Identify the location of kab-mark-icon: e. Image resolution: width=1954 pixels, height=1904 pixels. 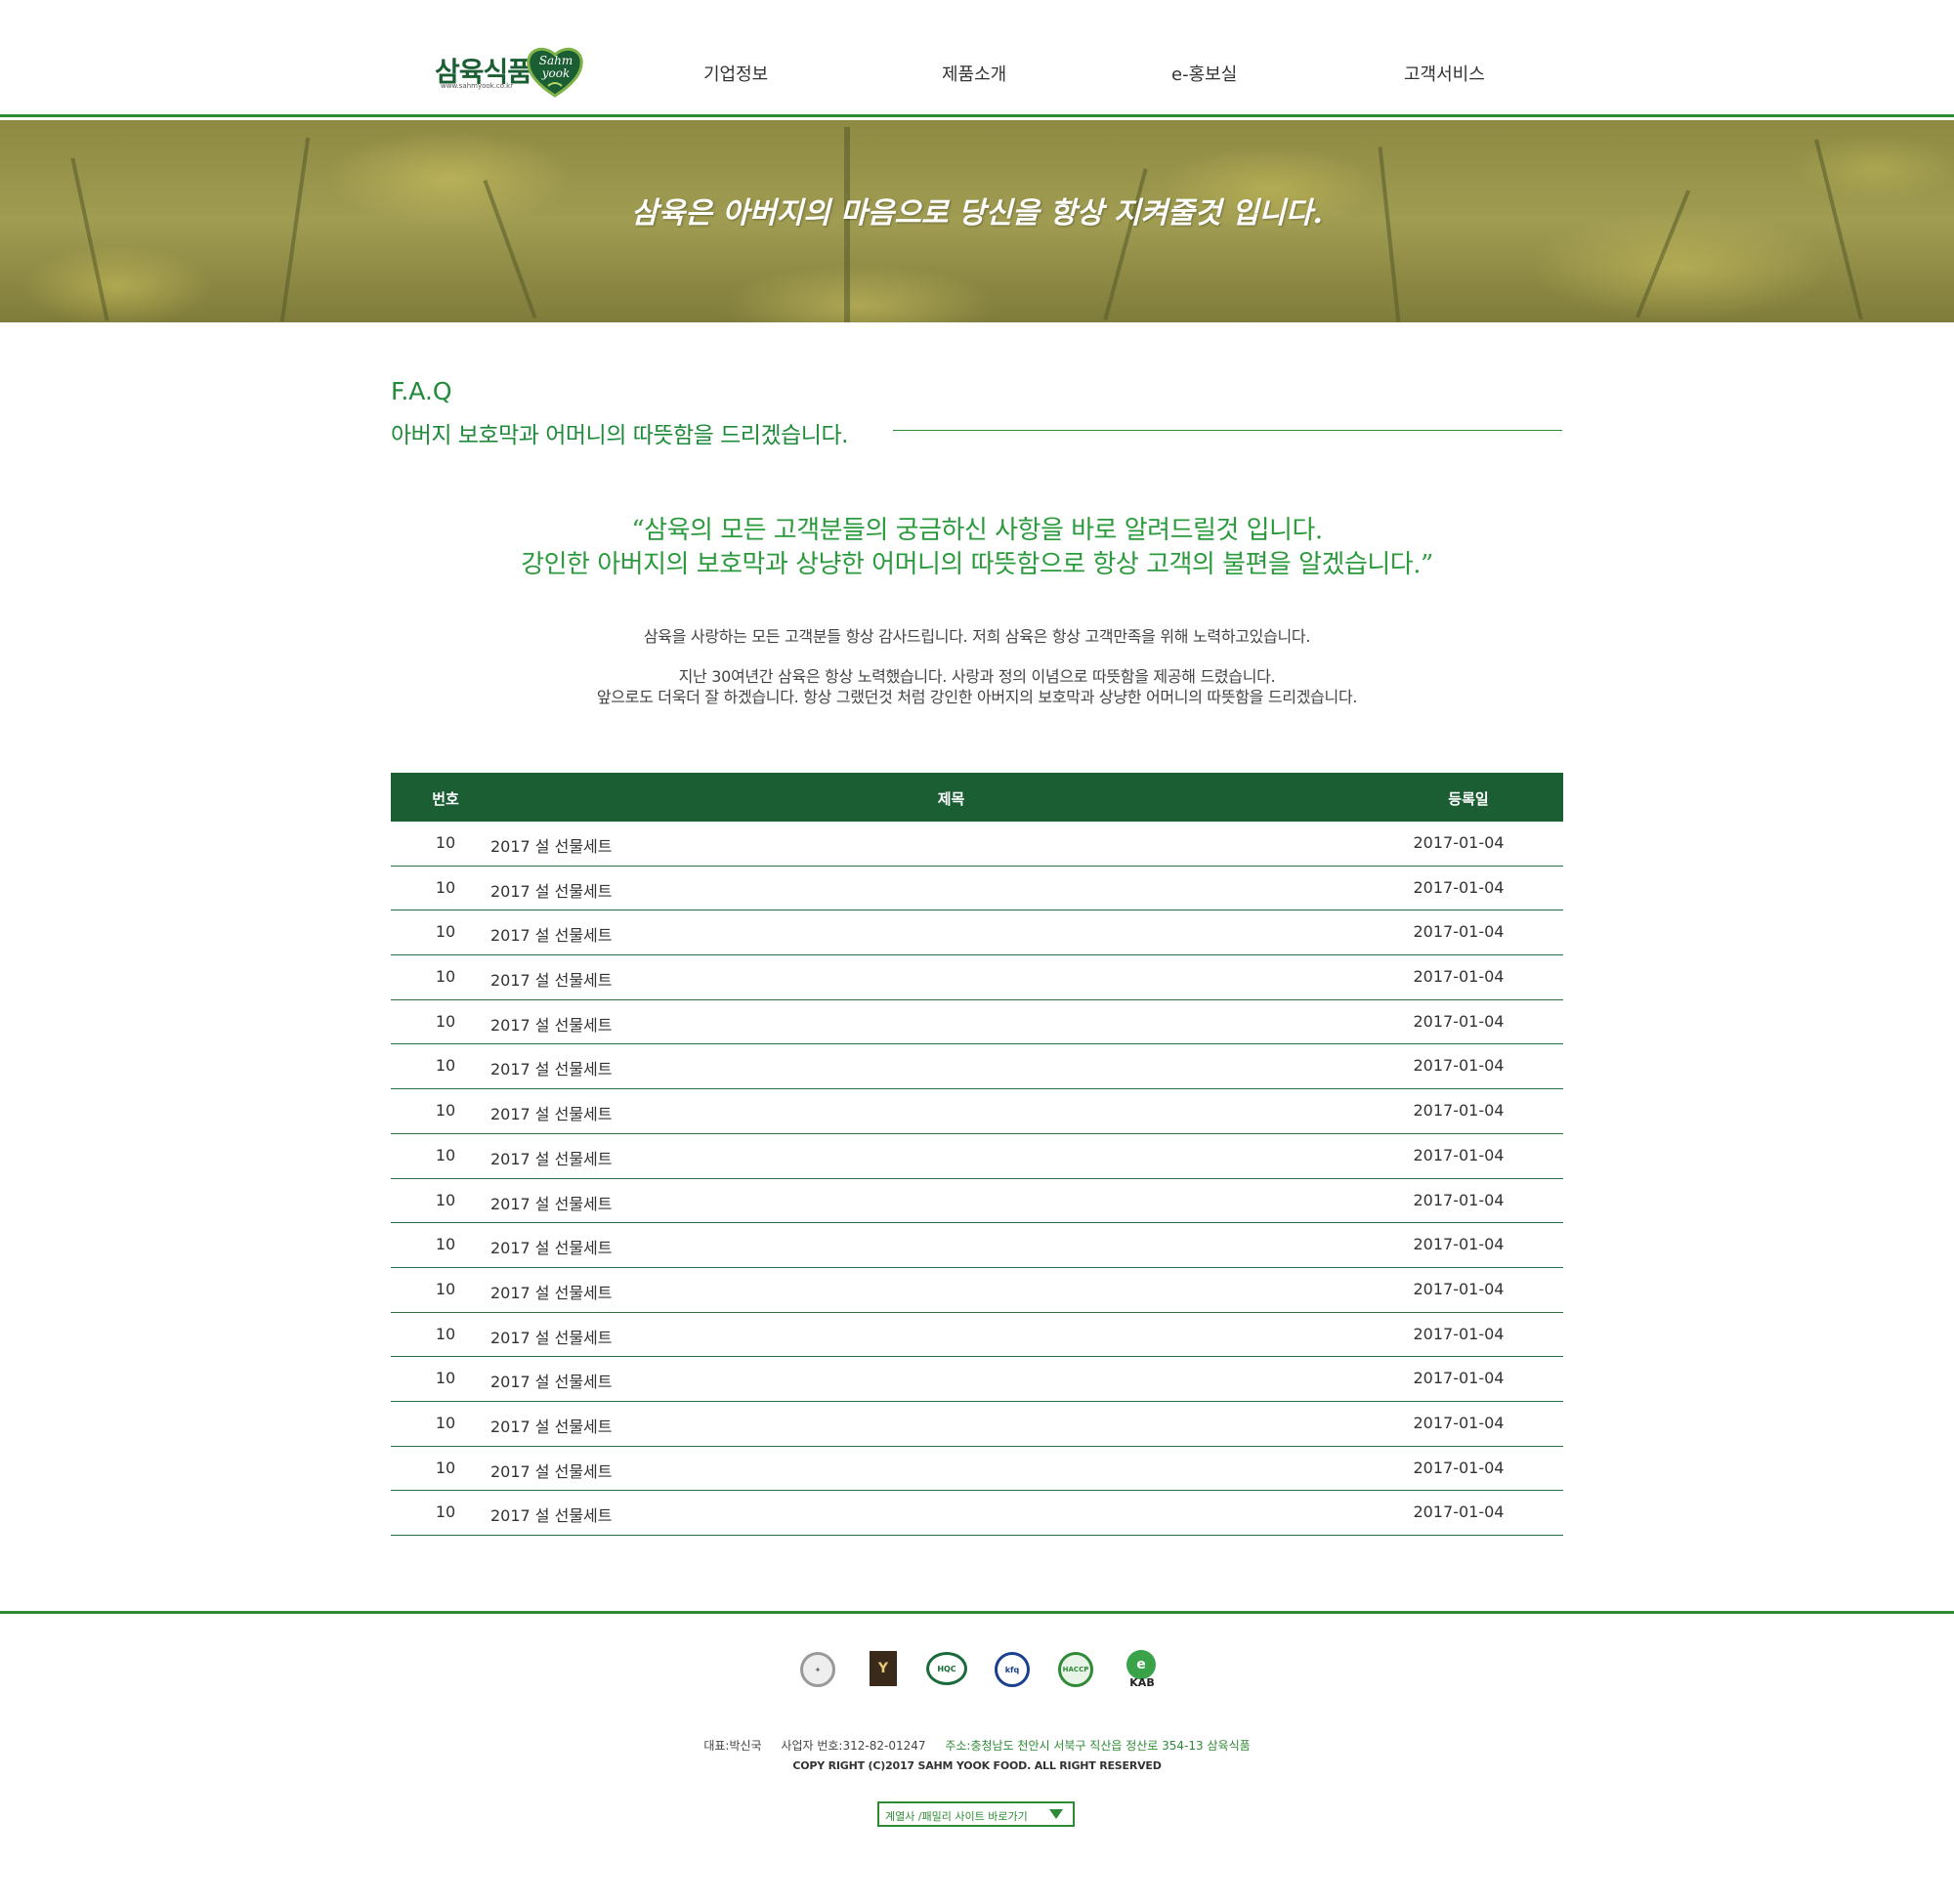
(1141, 1664).